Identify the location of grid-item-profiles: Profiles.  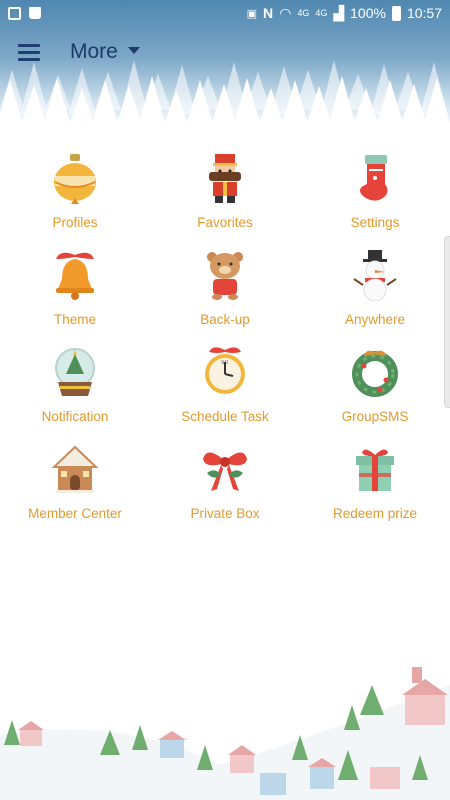
(75, 198).